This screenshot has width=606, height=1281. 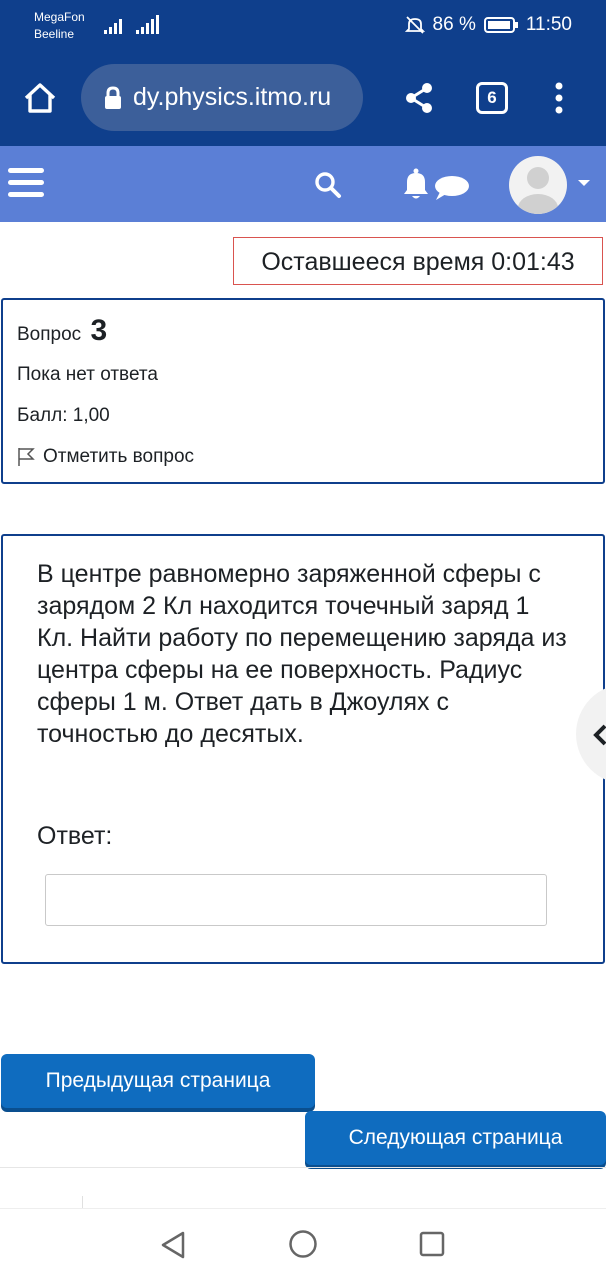 I want to click on chevron-left-icon, so click(x=599, y=735).